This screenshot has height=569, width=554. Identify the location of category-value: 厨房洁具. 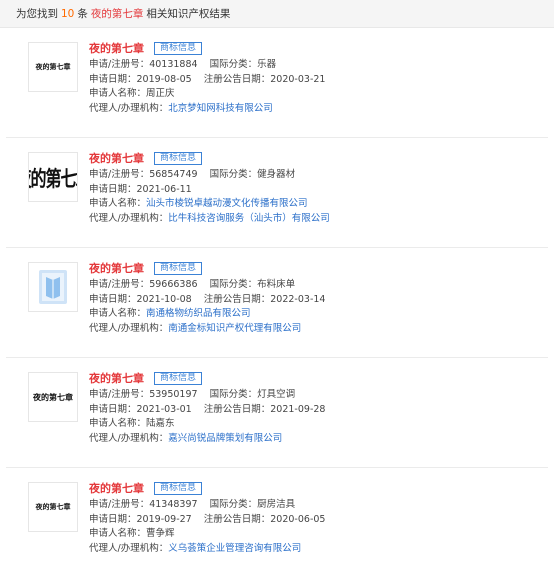
(276, 504).